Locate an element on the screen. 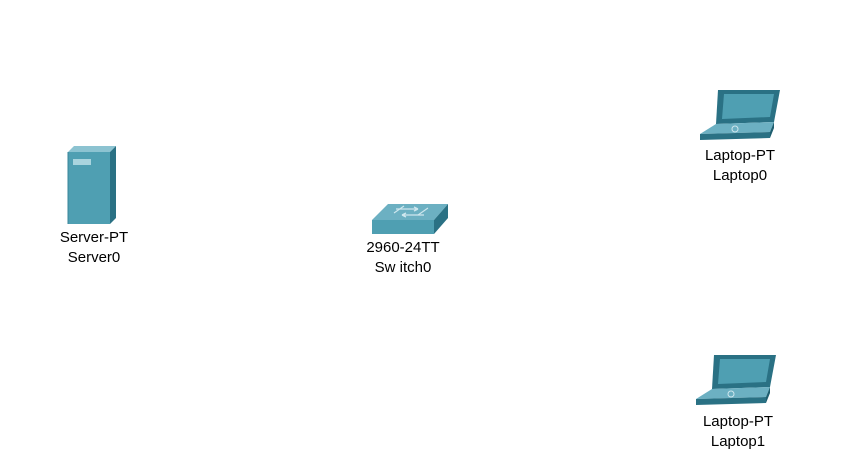  server0-device is located at coordinates (92, 186).